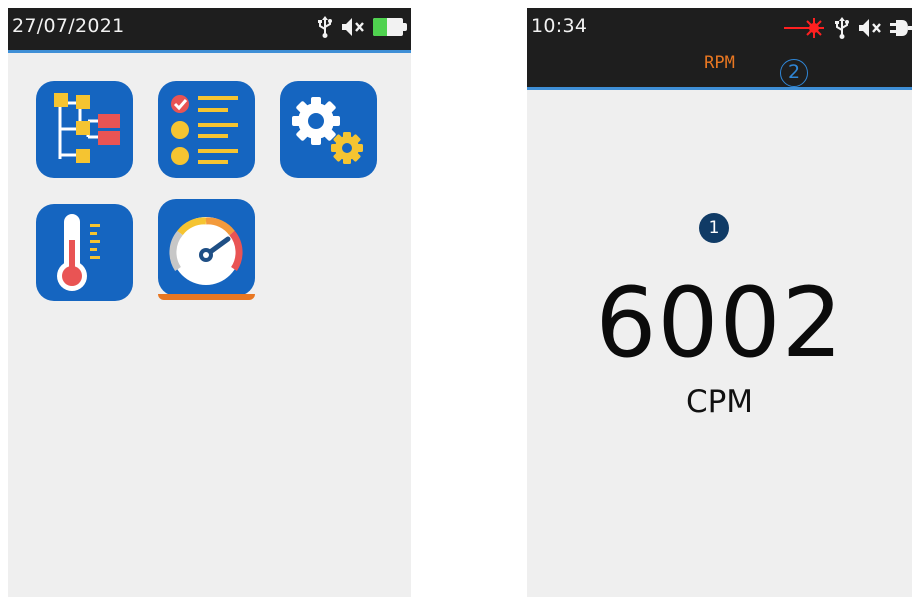  Describe the element at coordinates (78, 252) in the screenshot. I see `thermometer-icon` at that location.